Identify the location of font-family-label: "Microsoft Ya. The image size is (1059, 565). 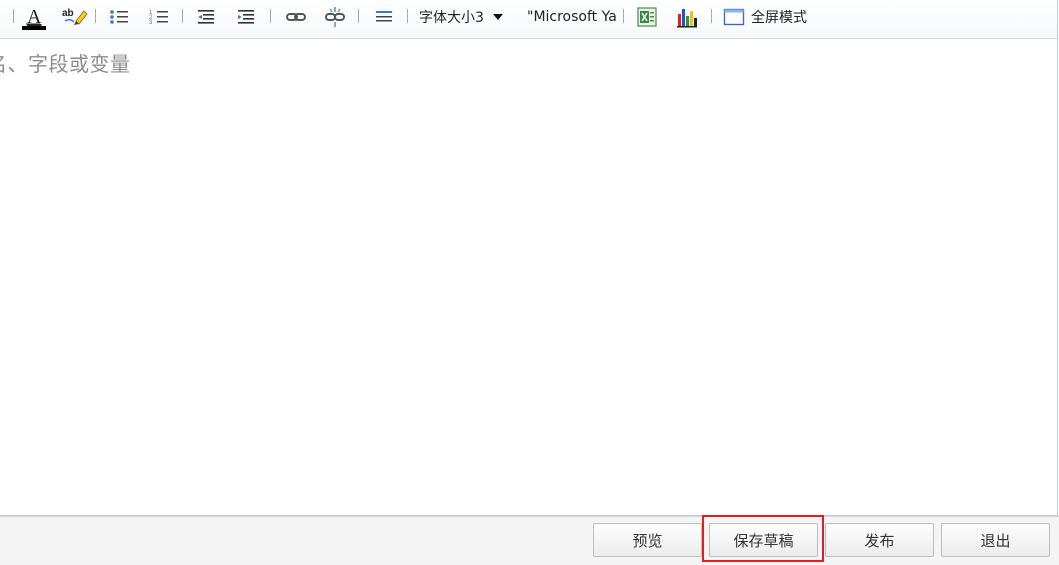
(572, 17).